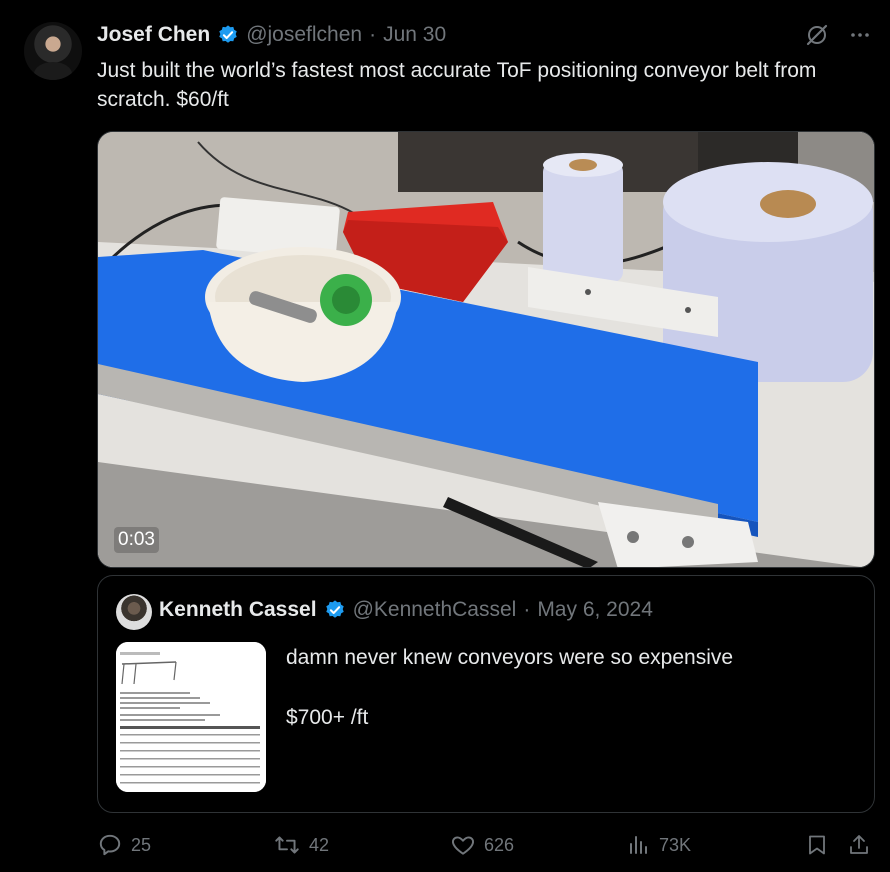 The height and width of the screenshot is (872, 890). I want to click on more-icon, so click(860, 35).